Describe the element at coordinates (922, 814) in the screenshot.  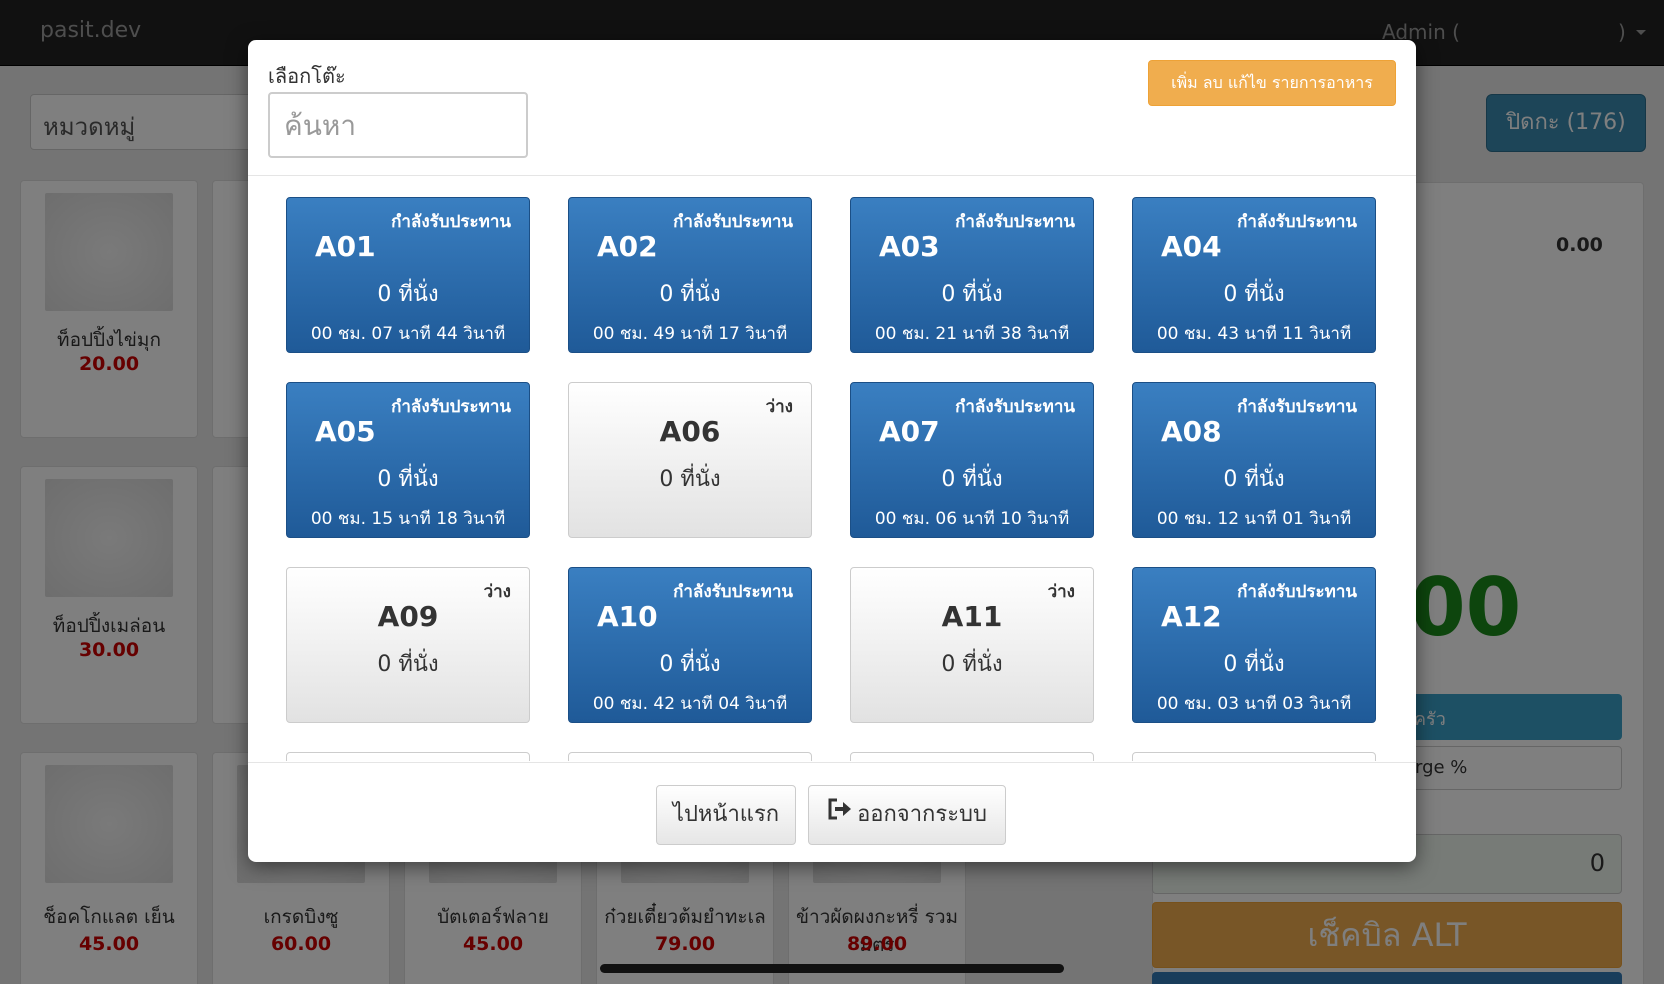
I see `logout-label: ออกจากระบบ` at that location.